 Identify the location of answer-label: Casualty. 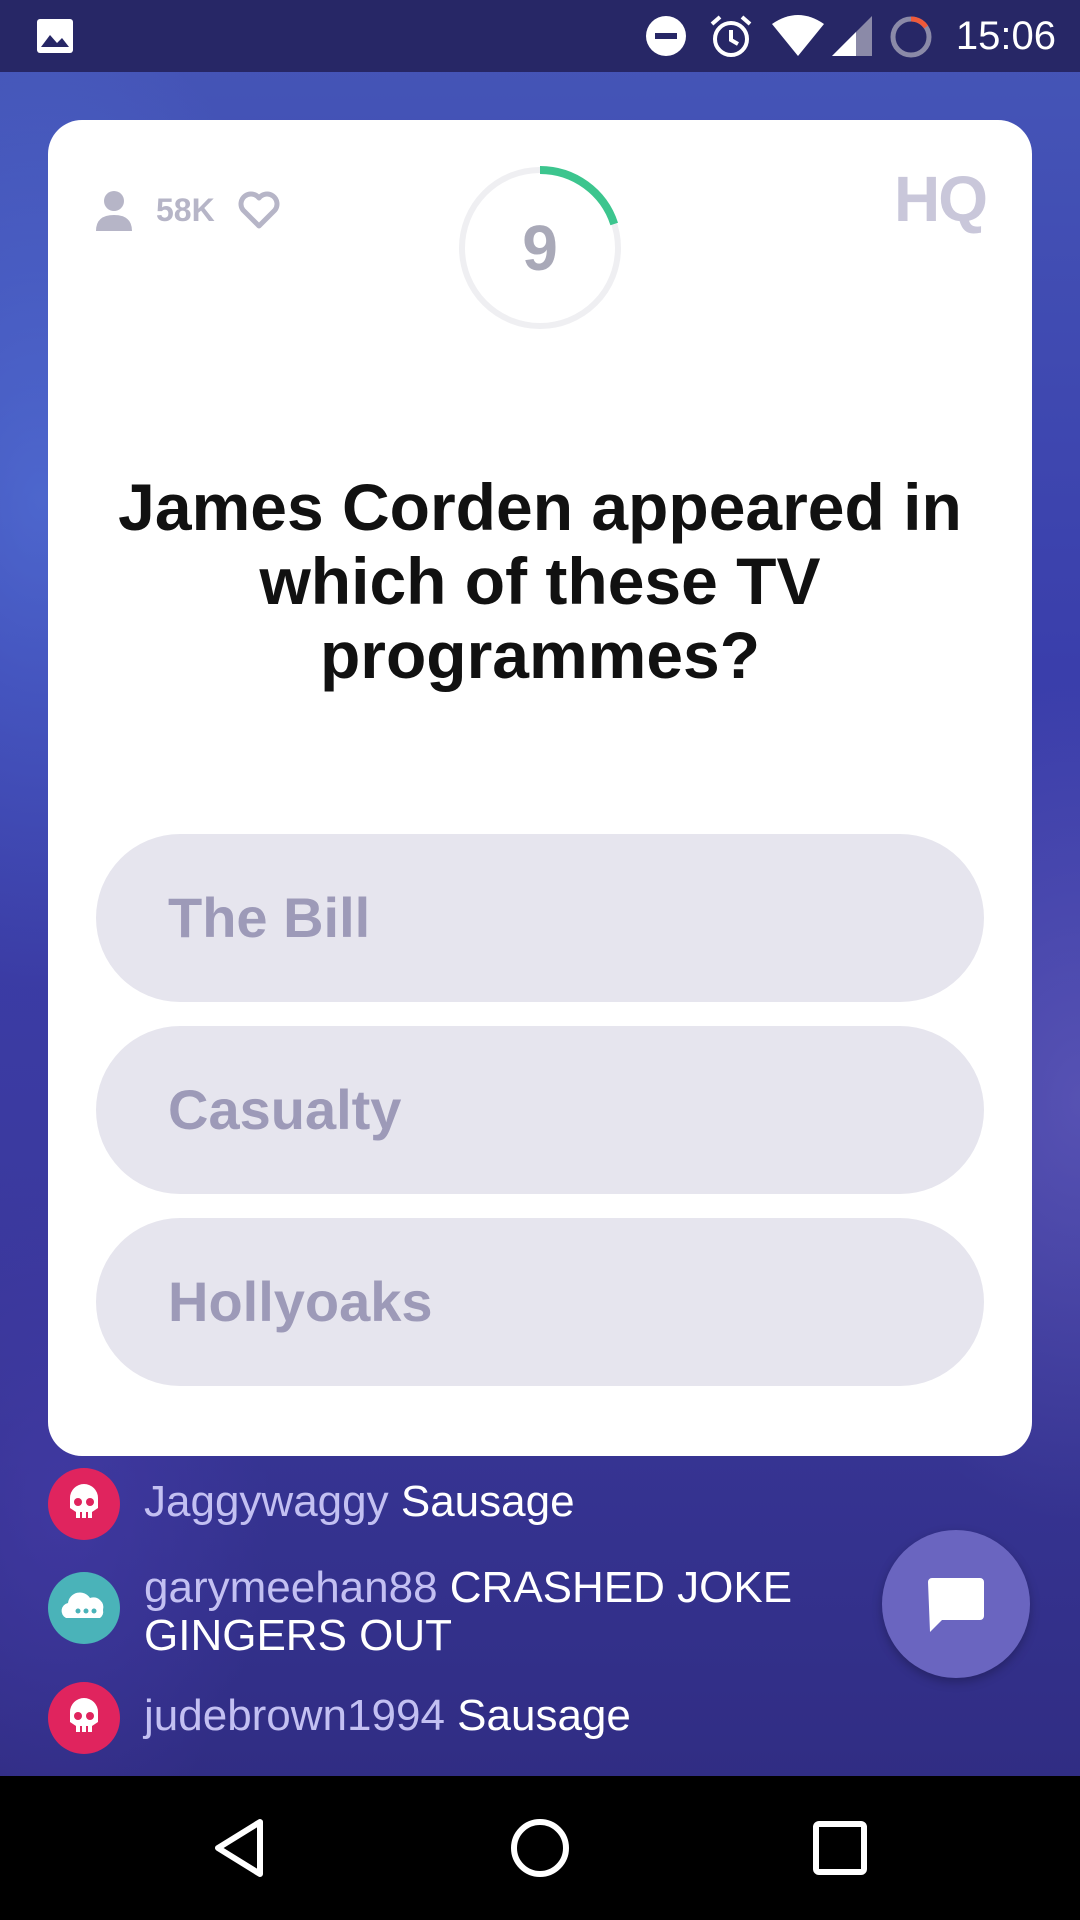
(285, 1109).